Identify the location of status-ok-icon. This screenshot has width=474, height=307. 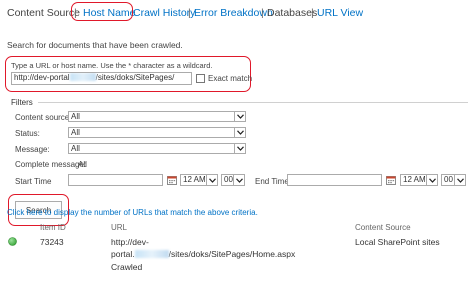
(12, 241).